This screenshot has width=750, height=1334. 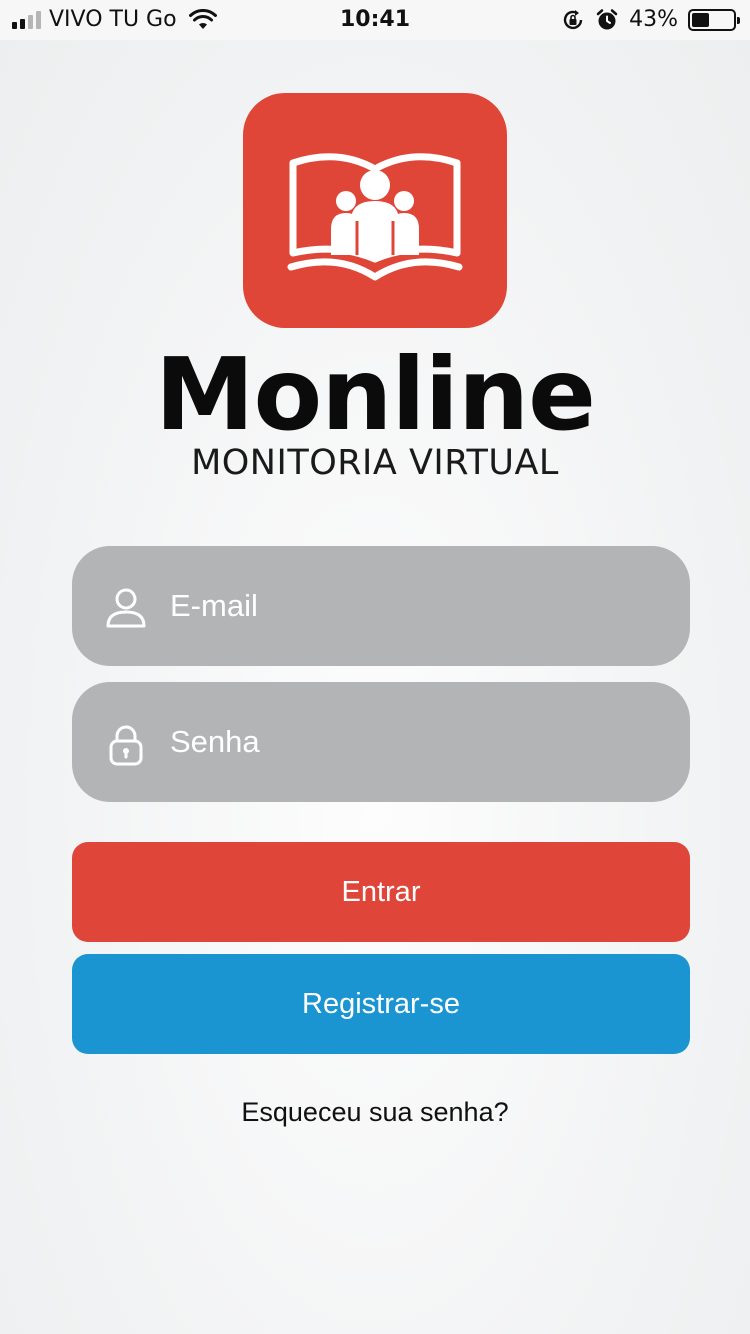 What do you see at coordinates (607, 18) in the screenshot?
I see `alarm-icon` at bounding box center [607, 18].